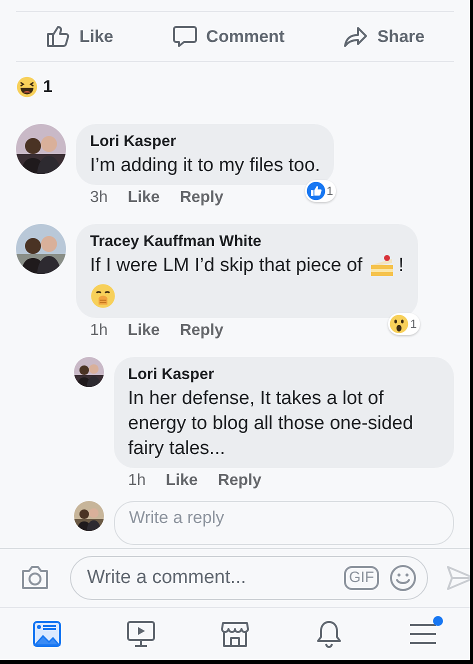 Image resolution: width=473 pixels, height=664 pixels. I want to click on news-feed-icon, so click(47, 634).